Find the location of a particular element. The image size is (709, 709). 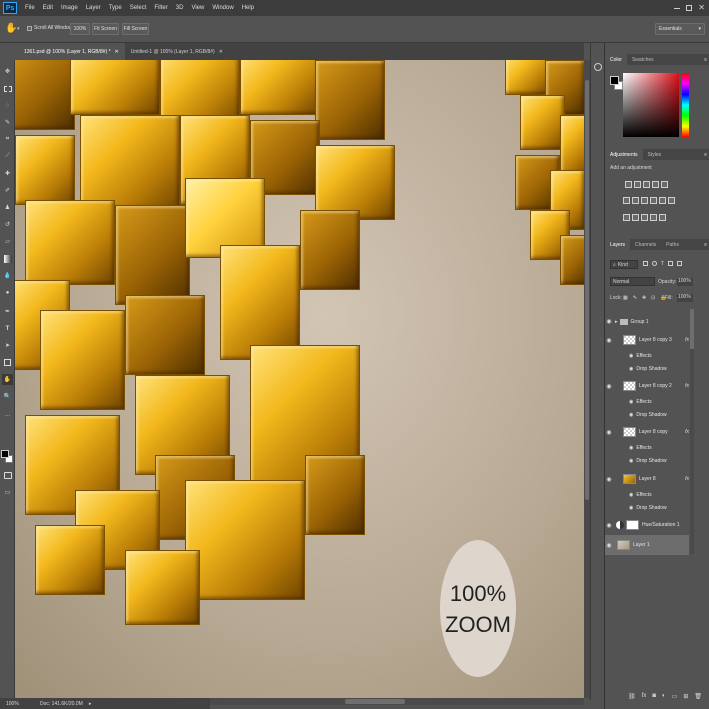

layer-row-layer-8-copy: ◉ Layer 8 copy fx is located at coordinates (647, 432).